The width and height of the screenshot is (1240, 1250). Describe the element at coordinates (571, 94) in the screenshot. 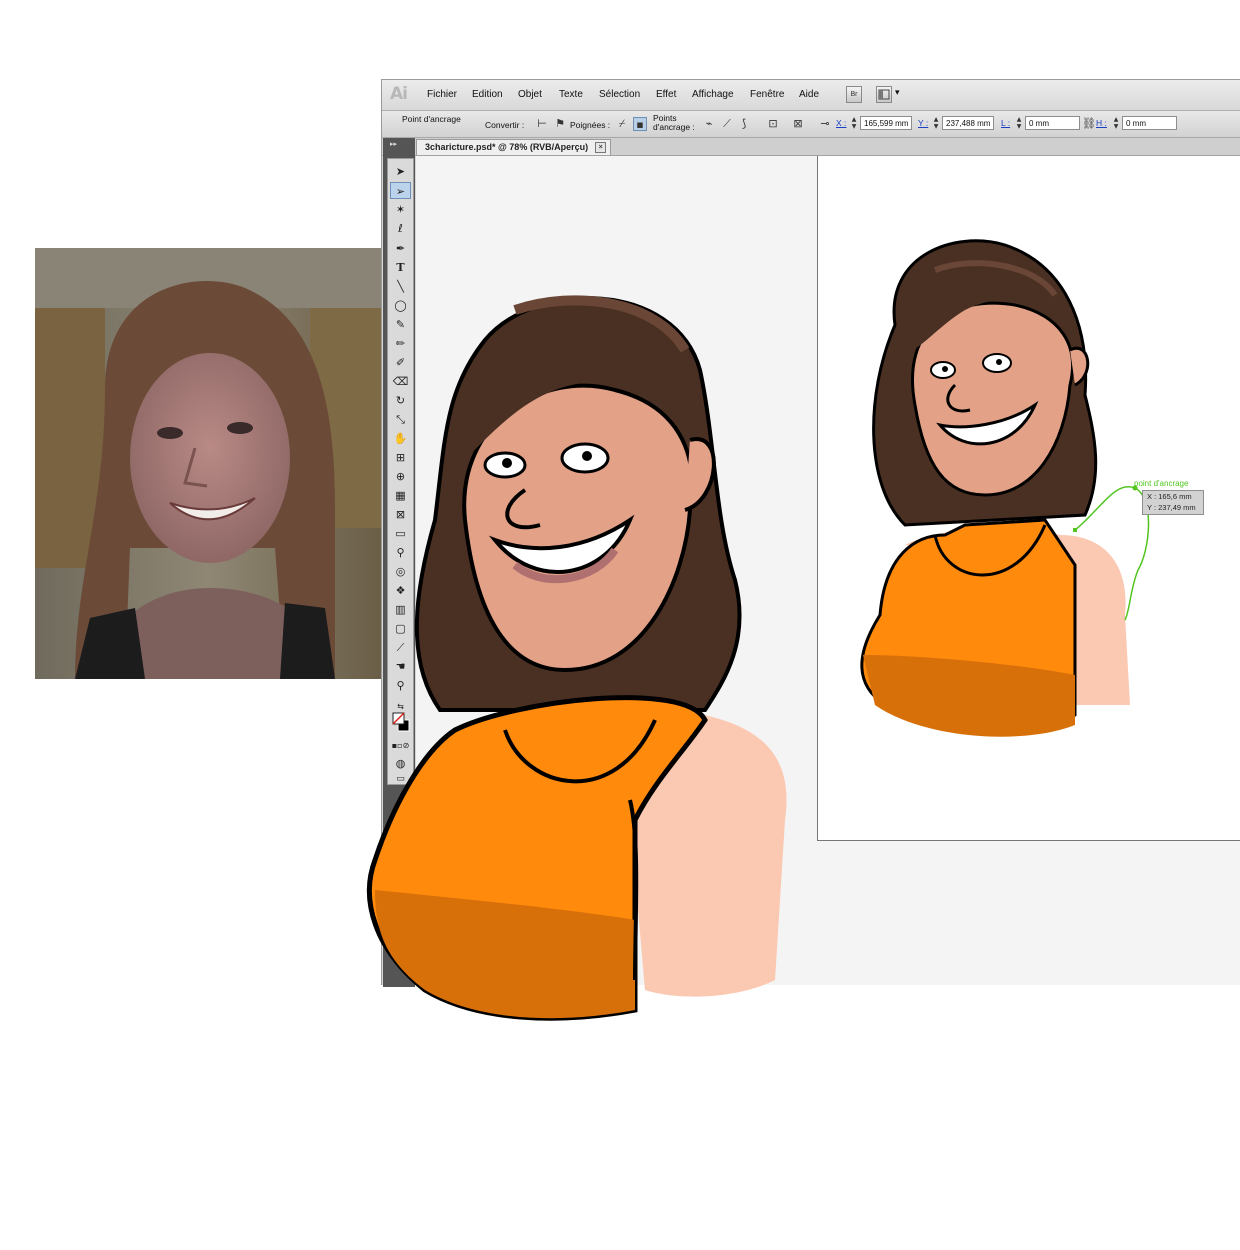

I see `menu-texte: Texte` at that location.